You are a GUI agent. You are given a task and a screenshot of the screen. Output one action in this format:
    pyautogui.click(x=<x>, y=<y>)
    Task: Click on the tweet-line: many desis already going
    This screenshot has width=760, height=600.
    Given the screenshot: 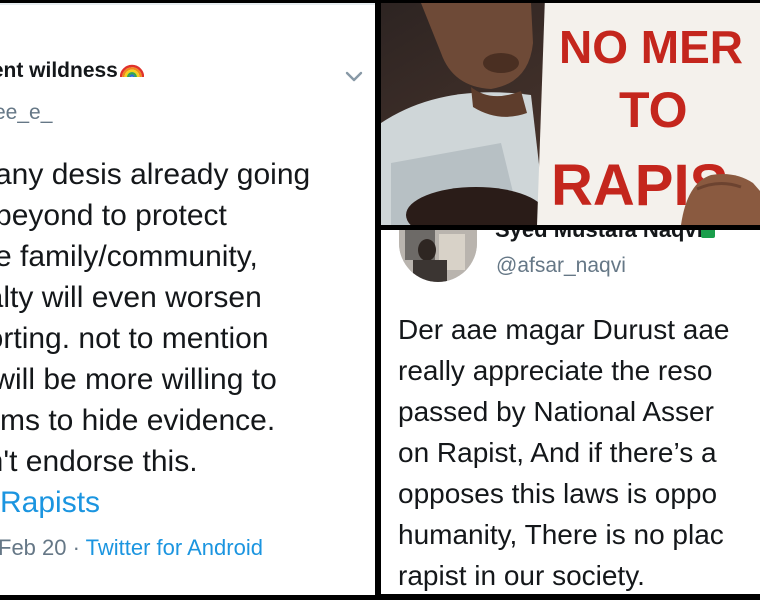 What is the action you would take?
    pyautogui.click(x=155, y=174)
    